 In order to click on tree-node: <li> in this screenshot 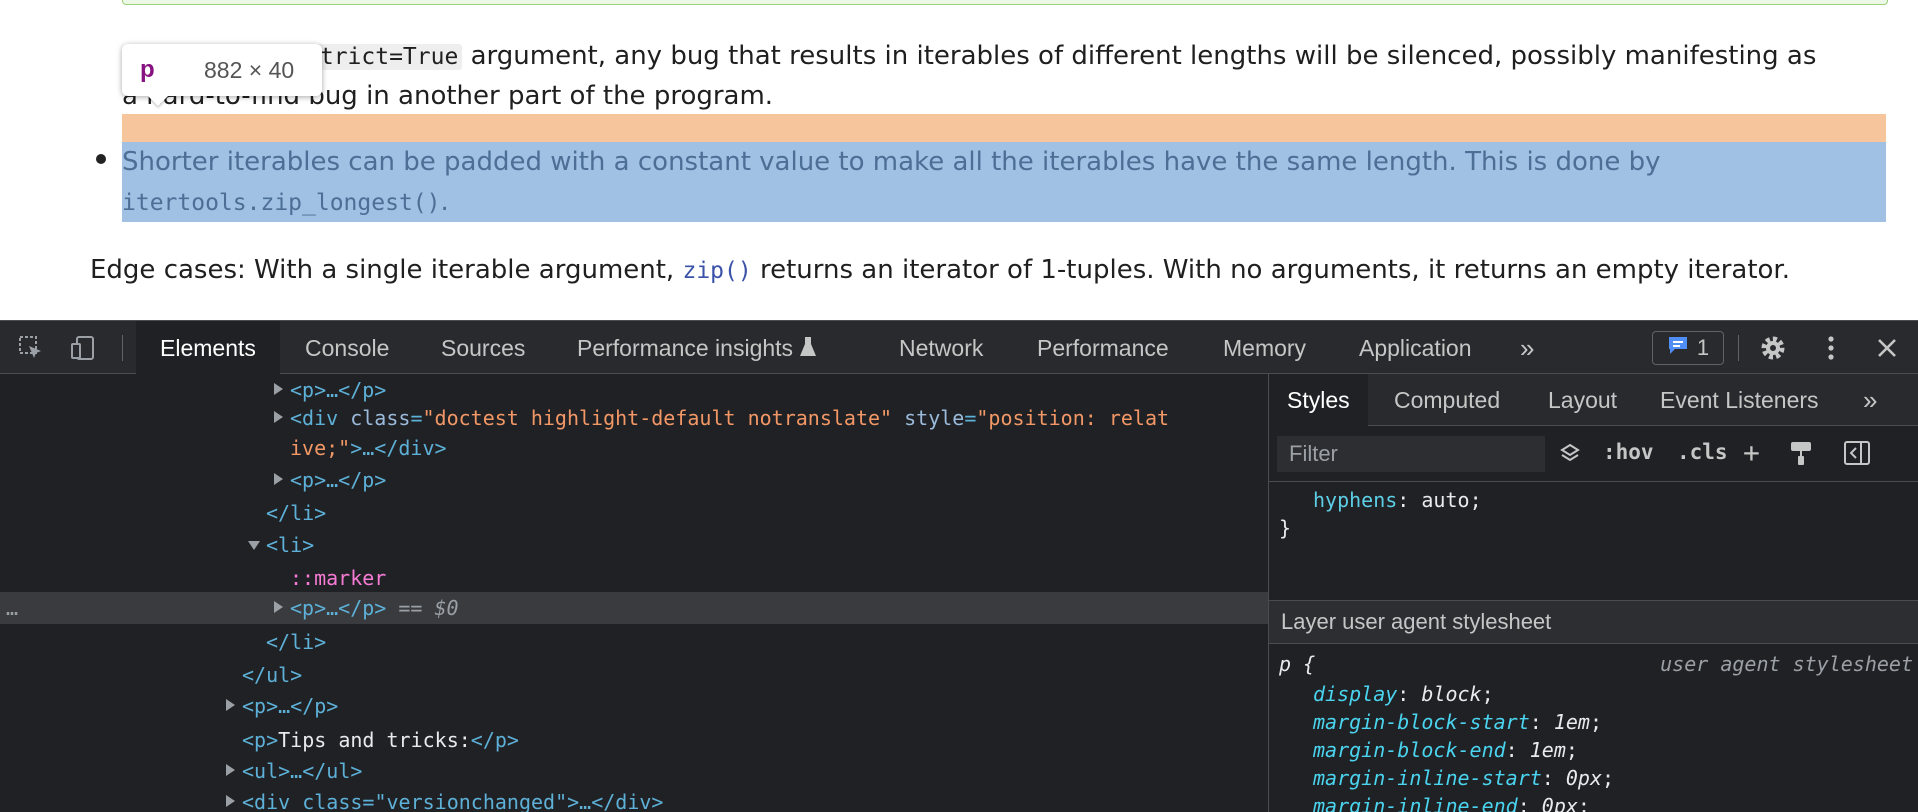, I will do `click(634, 545)`.